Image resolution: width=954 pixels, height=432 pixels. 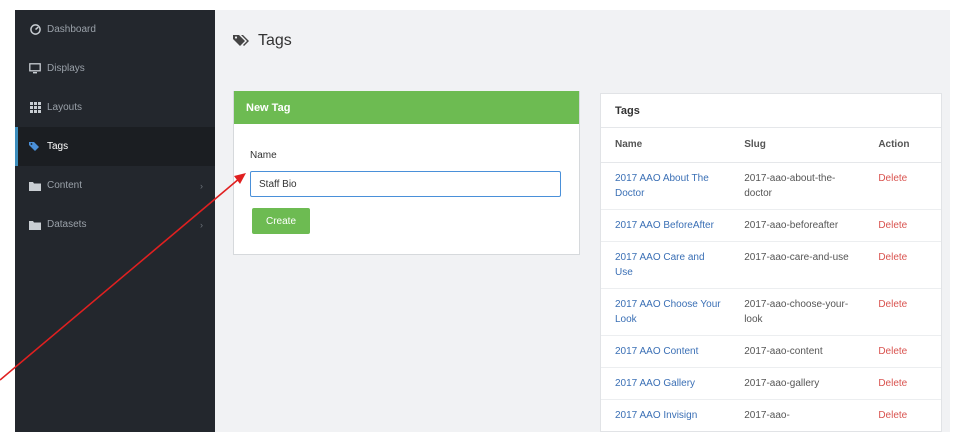 What do you see at coordinates (655, 383) in the screenshot?
I see `tag-name-link: 2017 AAO Gallery` at bounding box center [655, 383].